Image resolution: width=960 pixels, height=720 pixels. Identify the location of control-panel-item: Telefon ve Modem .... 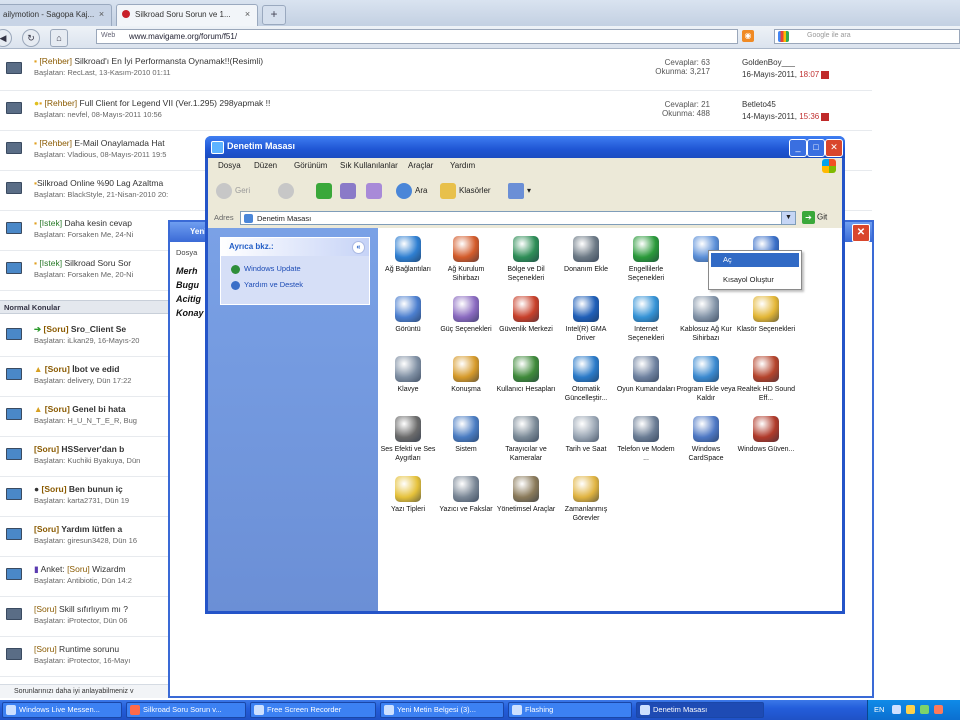
(646, 439).